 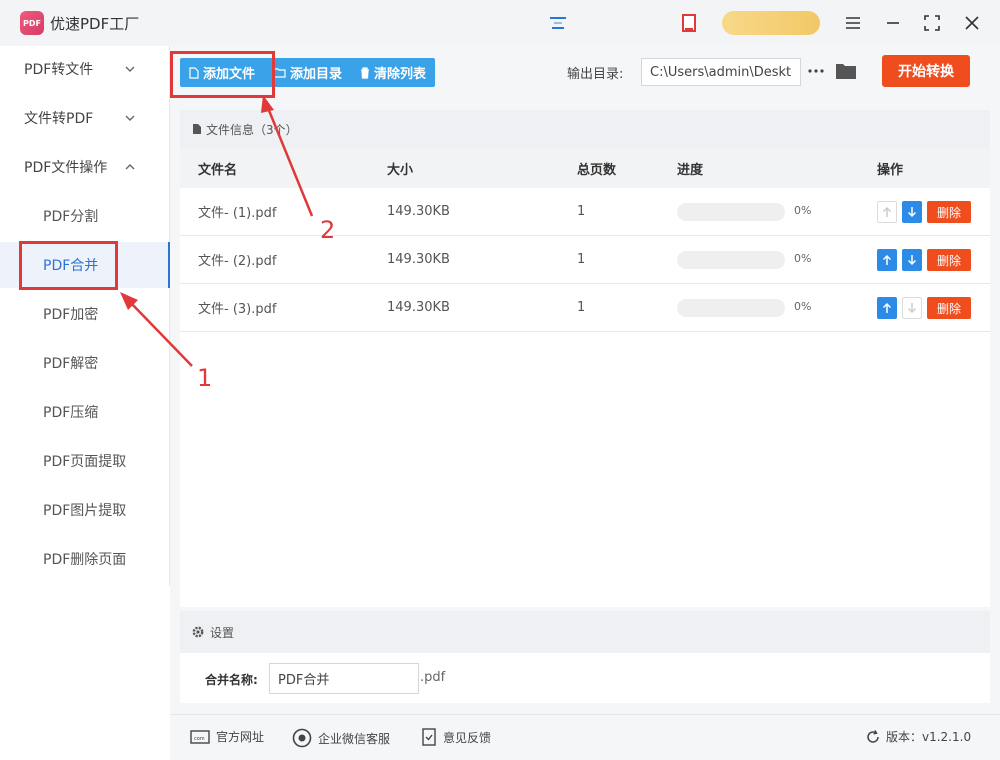 I want to click on col-progress: 进度, so click(x=690, y=170).